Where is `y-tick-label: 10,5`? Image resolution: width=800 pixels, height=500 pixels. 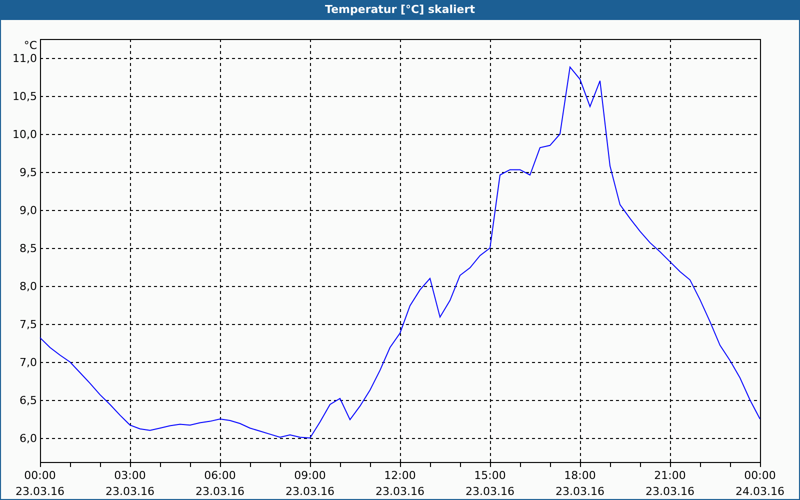
y-tick-label: 10,5 is located at coordinates (24, 96).